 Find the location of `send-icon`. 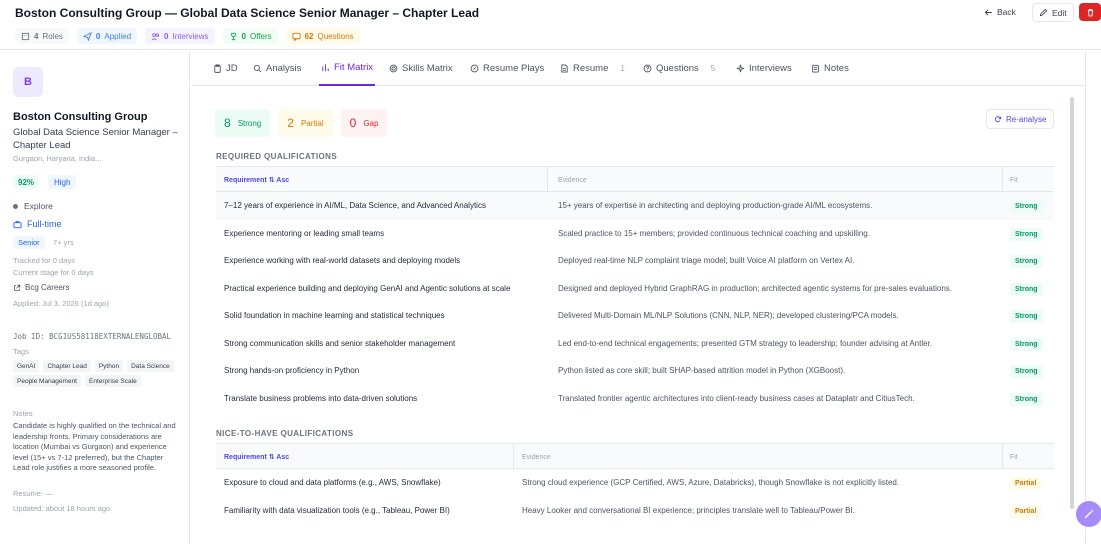

send-icon is located at coordinates (87, 36).